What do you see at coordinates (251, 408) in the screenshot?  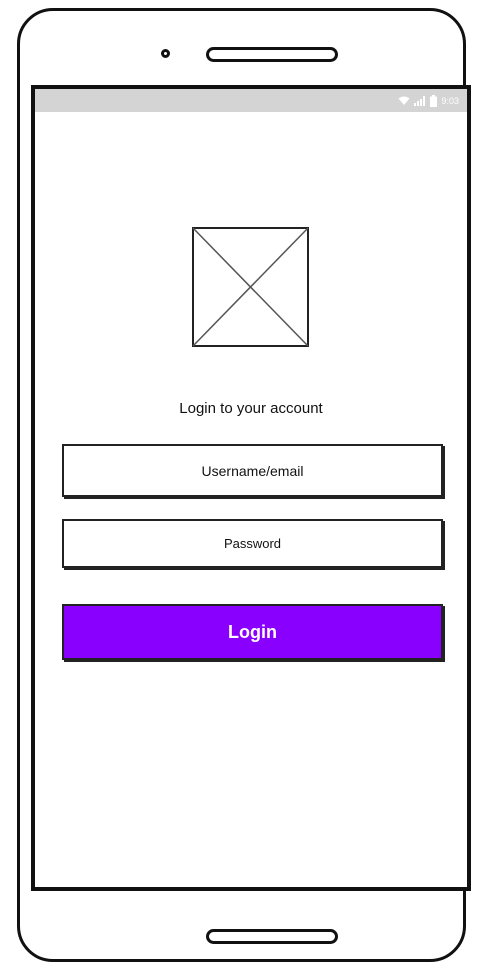 I see `page-title: Login to your account` at bounding box center [251, 408].